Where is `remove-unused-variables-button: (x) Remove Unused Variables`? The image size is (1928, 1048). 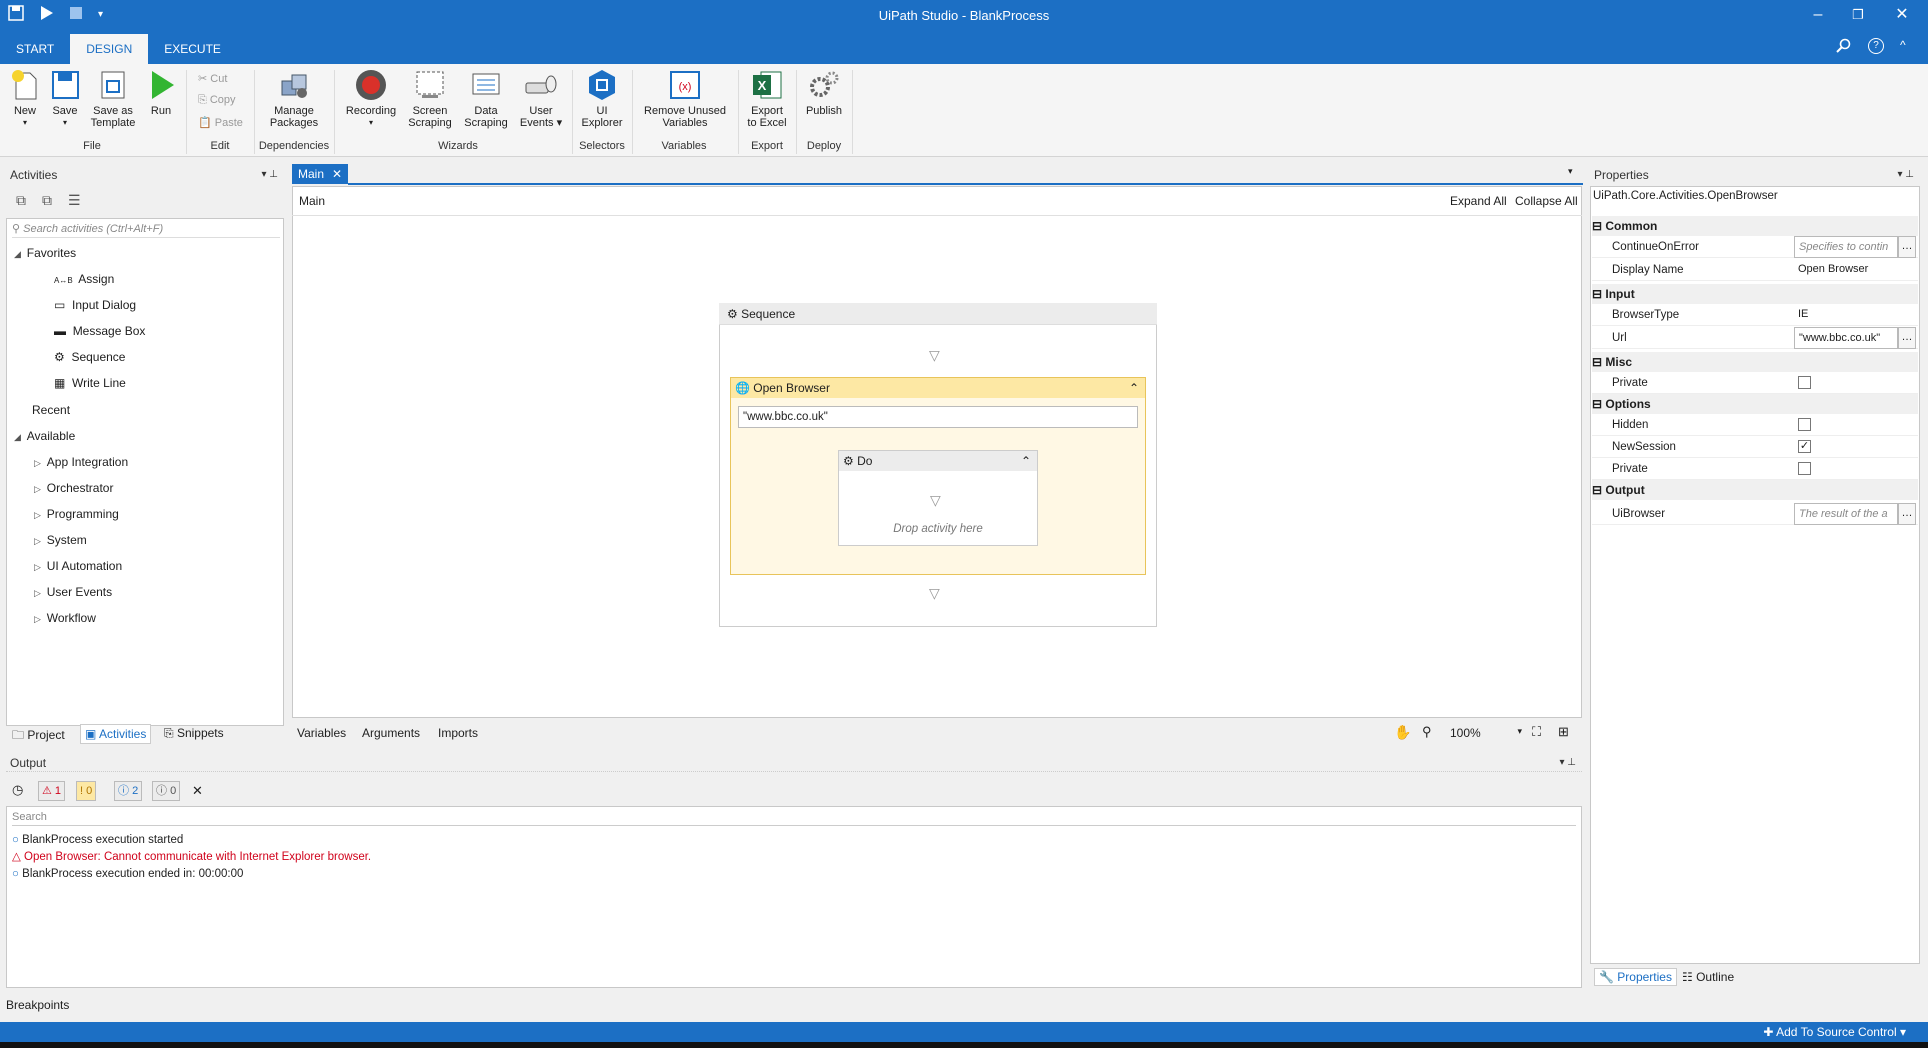
remove-unused-variables-button: (x) Remove Unused Variables is located at coordinates (685, 98).